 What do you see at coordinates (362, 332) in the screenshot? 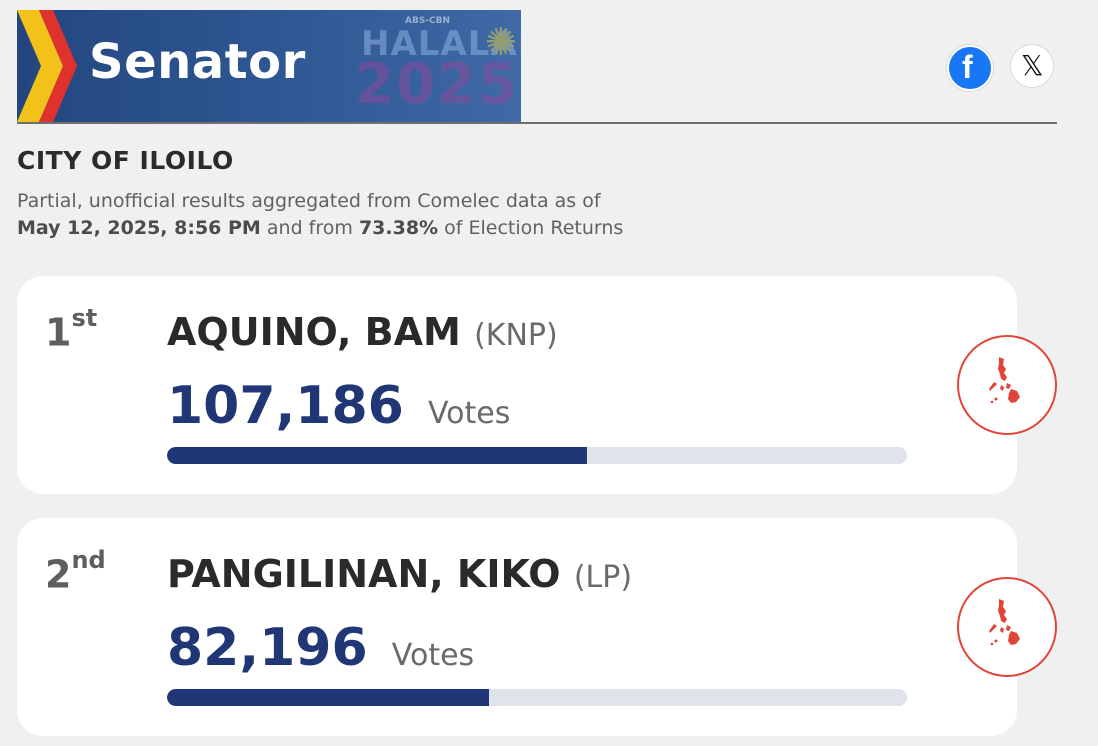
I see `candidate-name: AQUINO, BAM (KNP)` at bounding box center [362, 332].